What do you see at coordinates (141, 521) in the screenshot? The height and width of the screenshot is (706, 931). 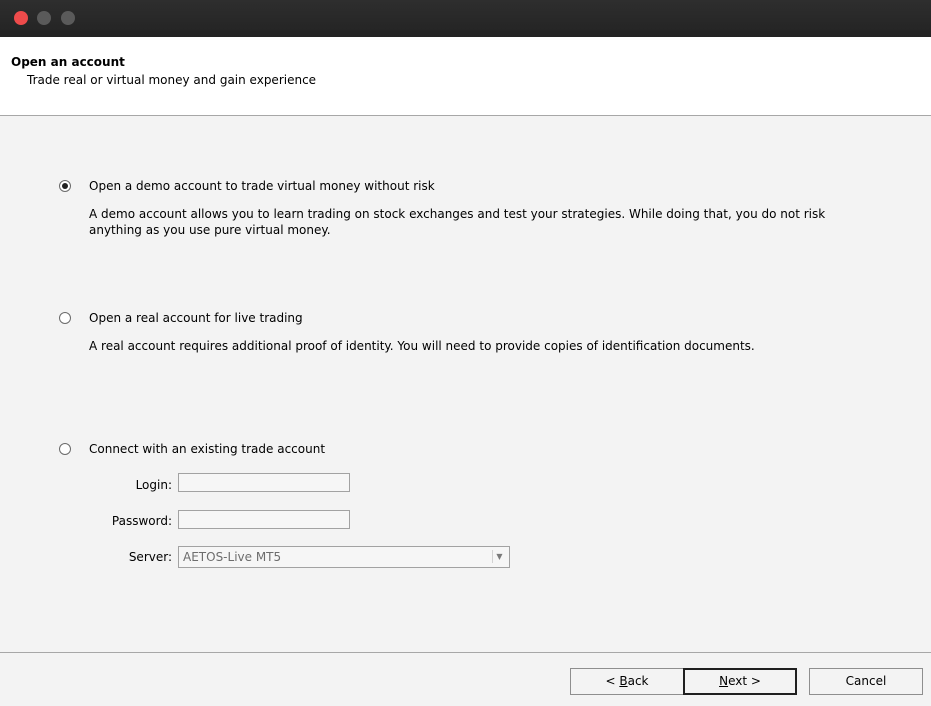 I see `password-label: Password:` at bounding box center [141, 521].